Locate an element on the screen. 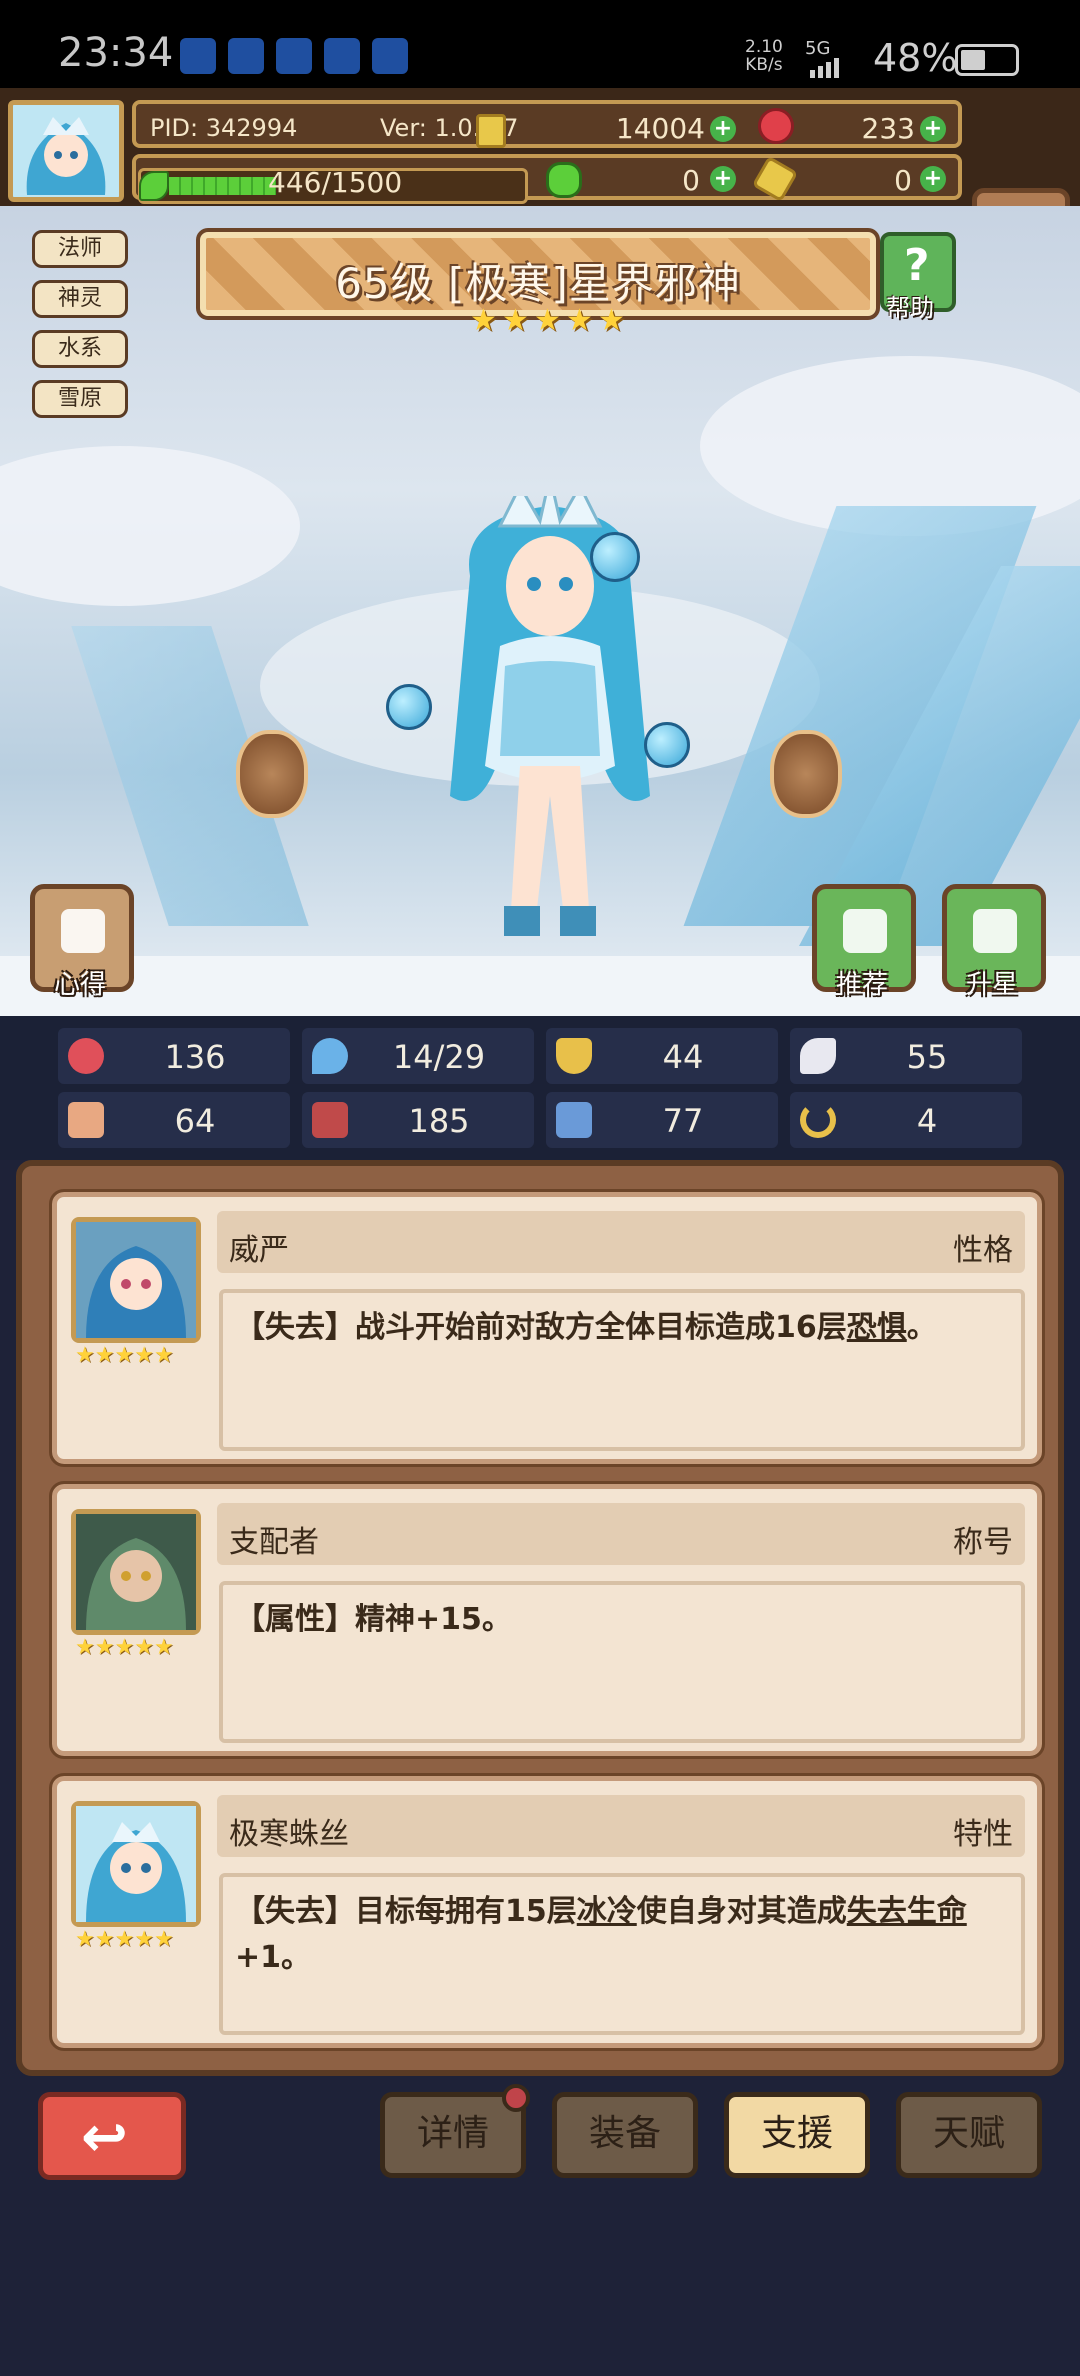  right-orb-icon is located at coordinates (806, 774).